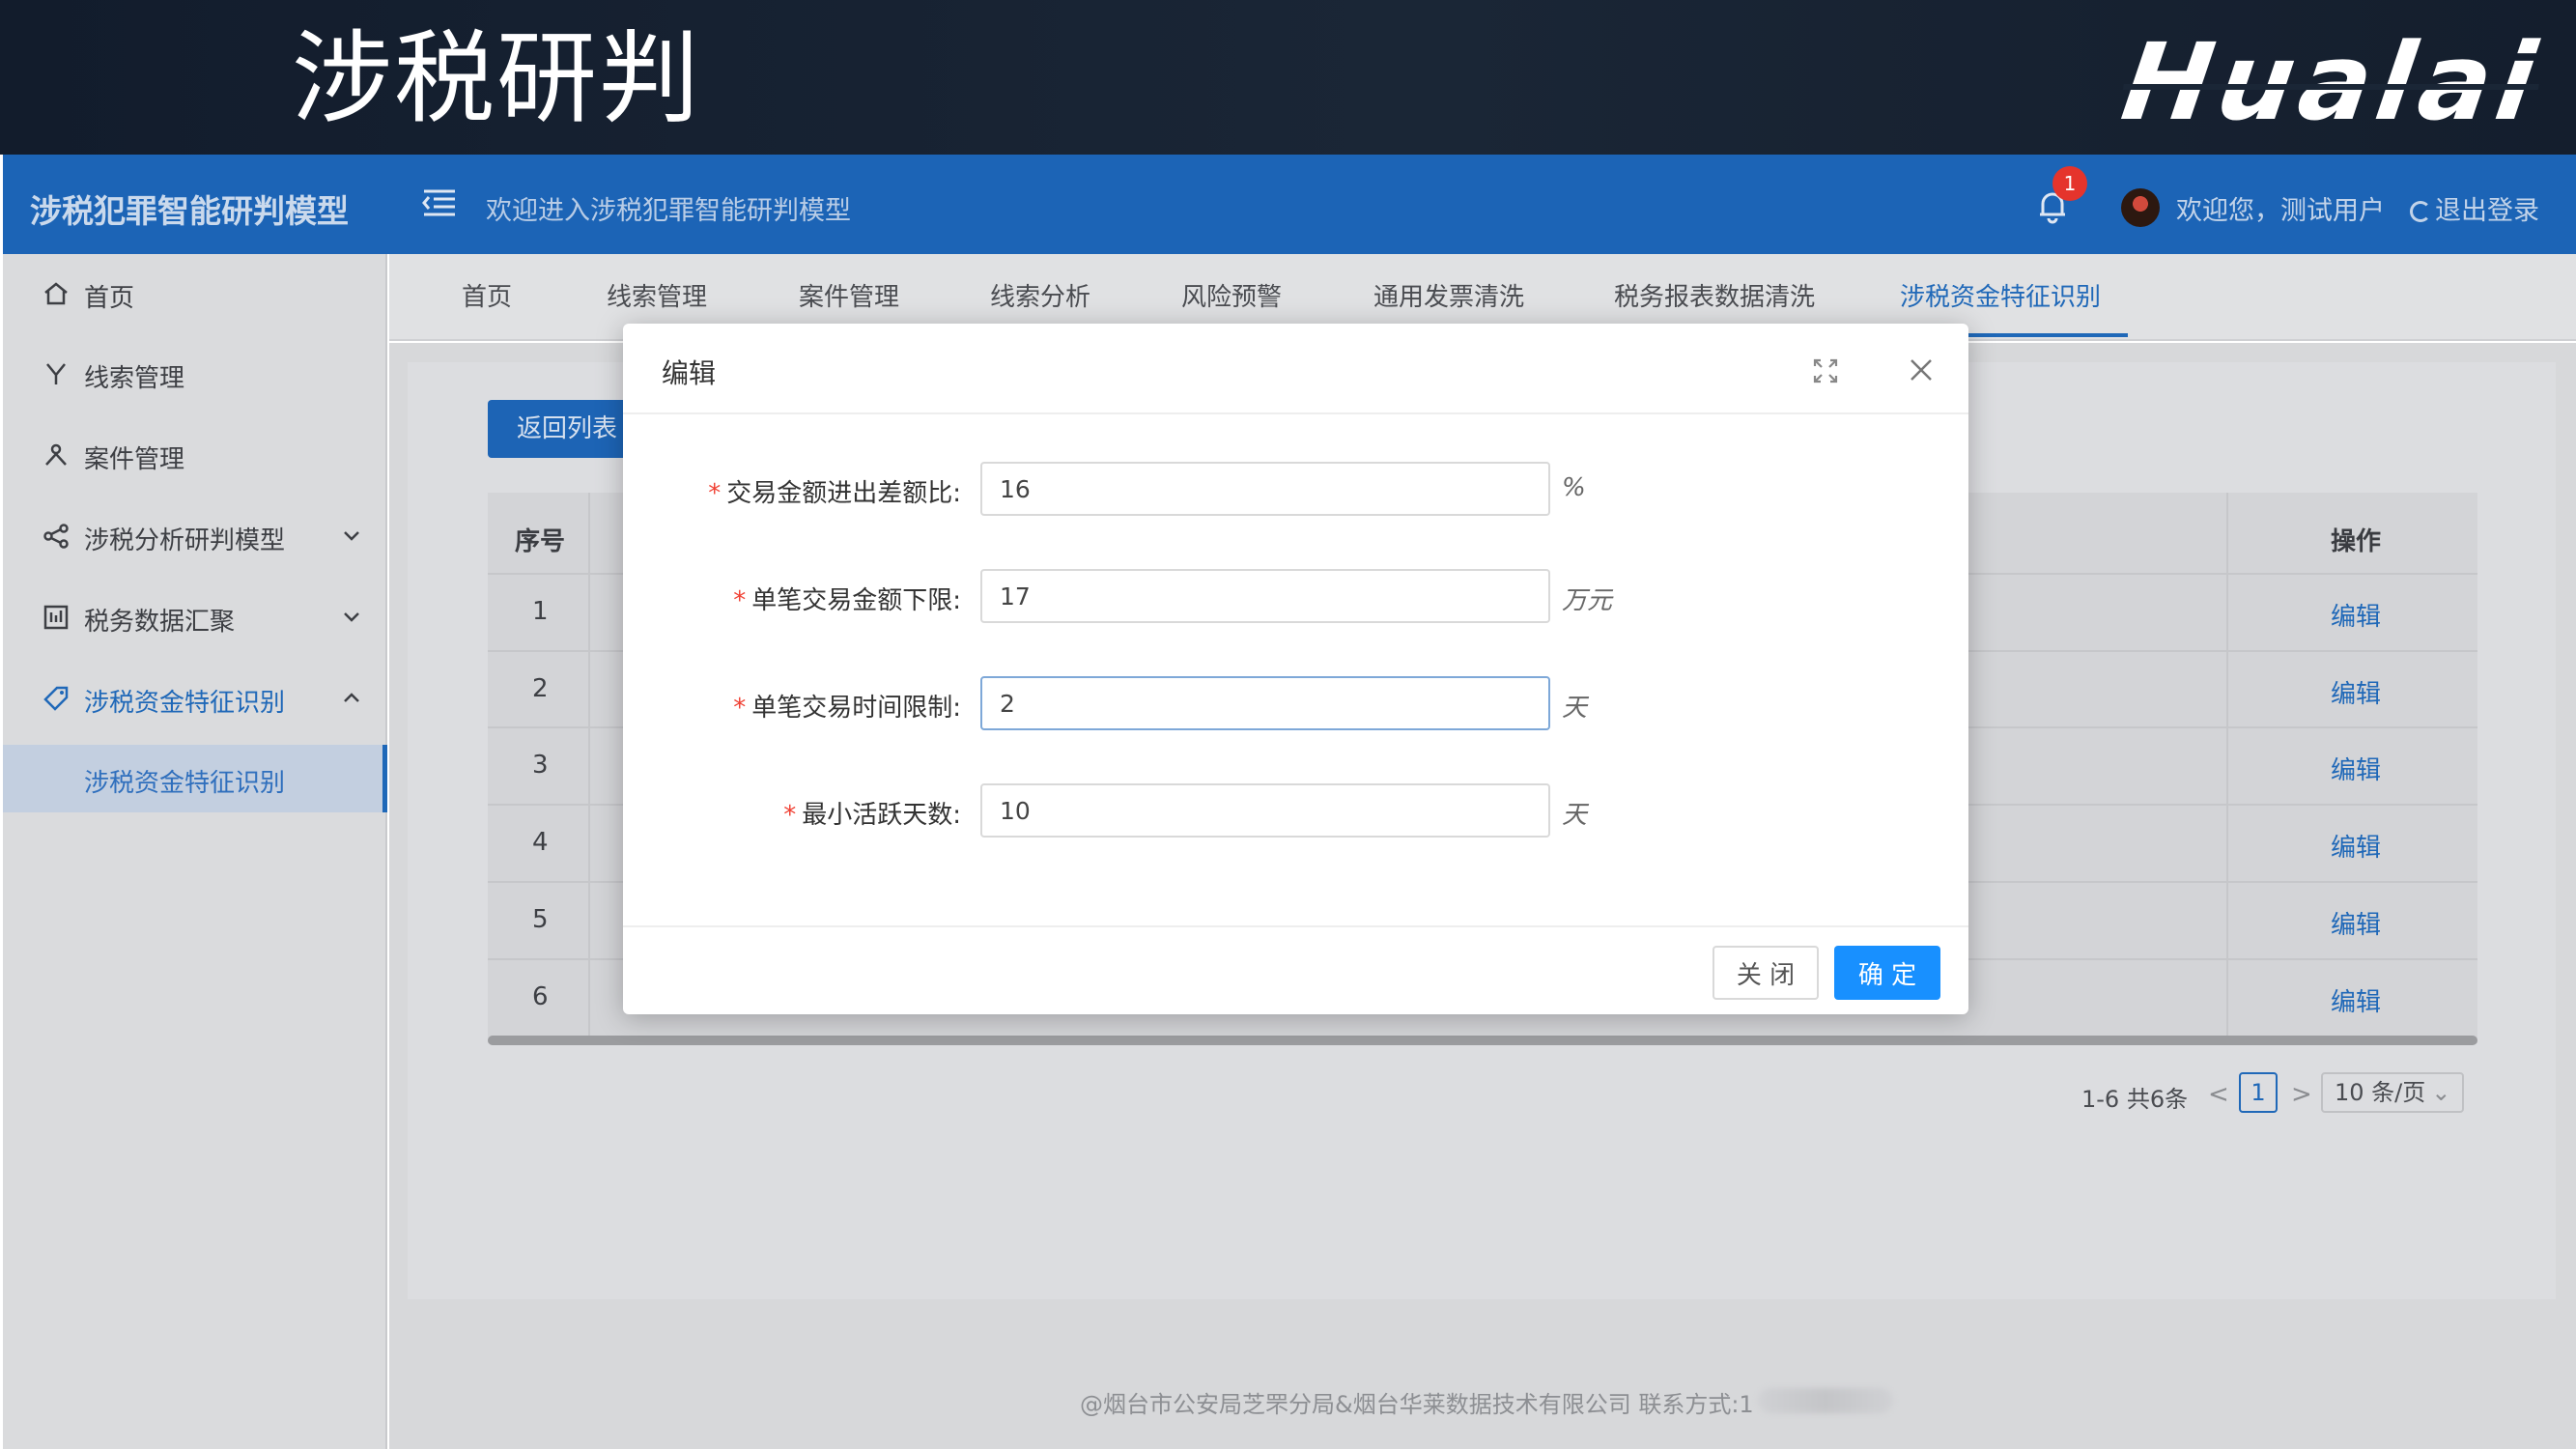  What do you see at coordinates (1587, 600) in the screenshot?
I see `unit-wan-yuan: 万元` at bounding box center [1587, 600].